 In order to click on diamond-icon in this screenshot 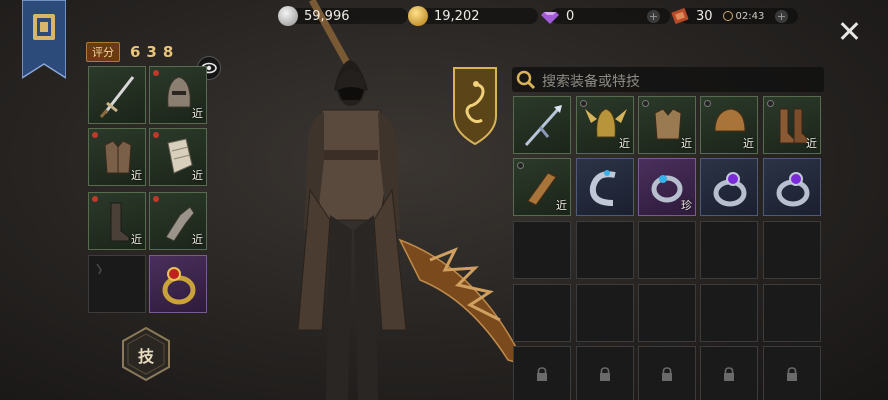, I will do `click(550, 18)`.